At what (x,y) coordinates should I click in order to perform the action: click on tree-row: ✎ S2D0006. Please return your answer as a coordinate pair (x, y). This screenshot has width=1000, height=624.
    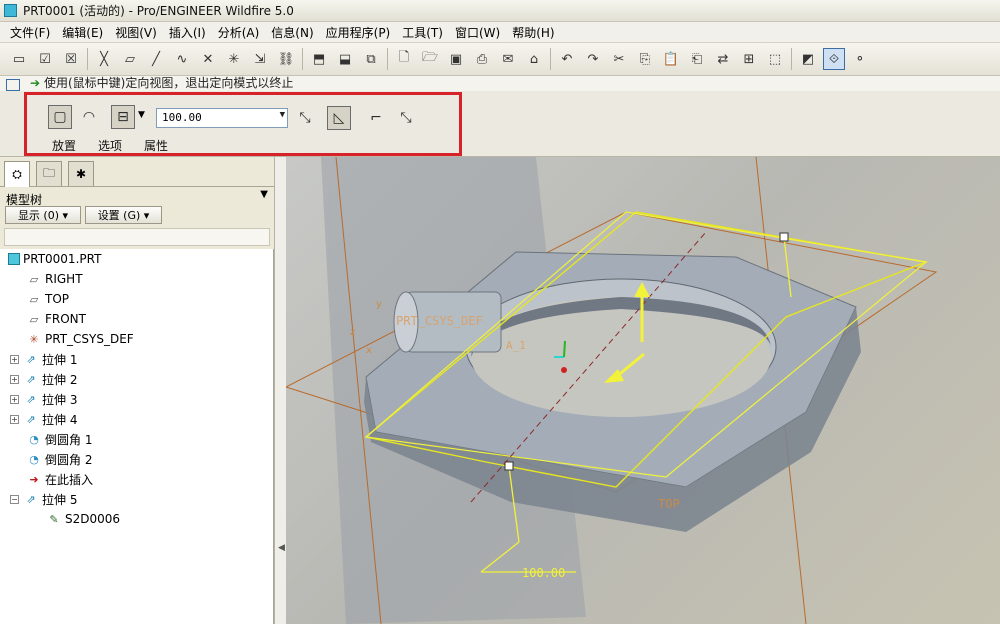
    Looking at the image, I should click on (83, 519).